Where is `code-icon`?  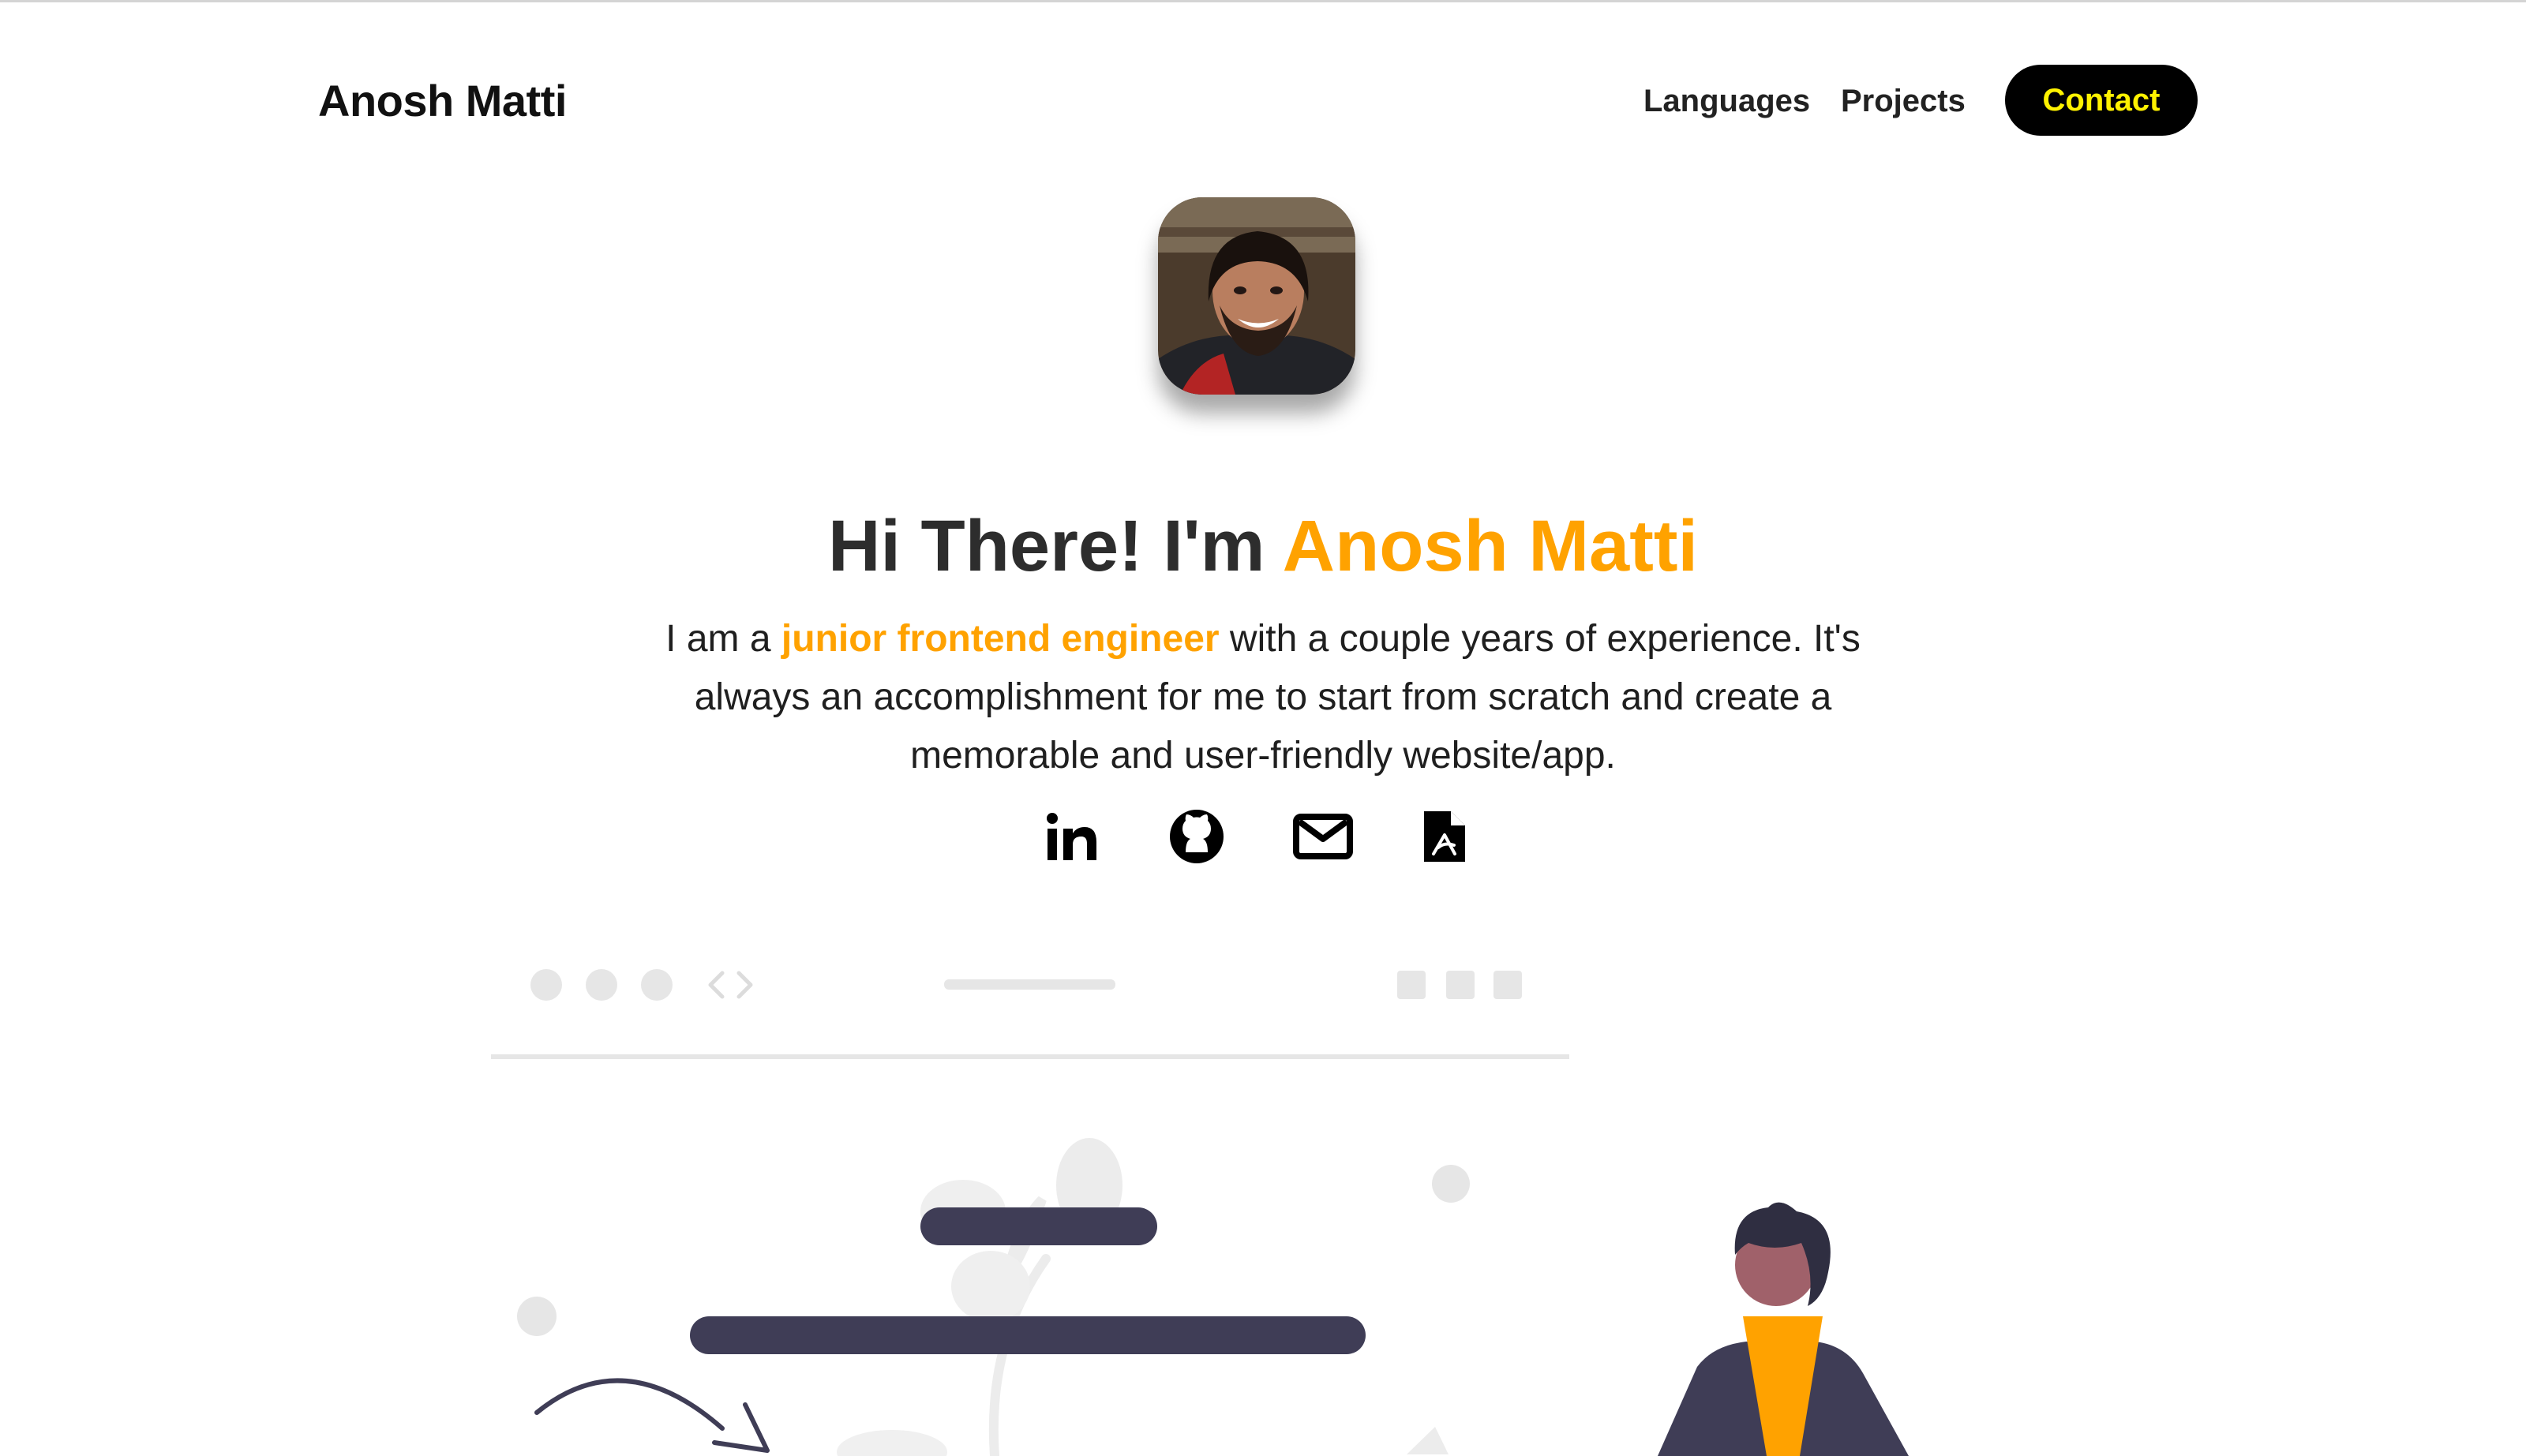 code-icon is located at coordinates (730, 985).